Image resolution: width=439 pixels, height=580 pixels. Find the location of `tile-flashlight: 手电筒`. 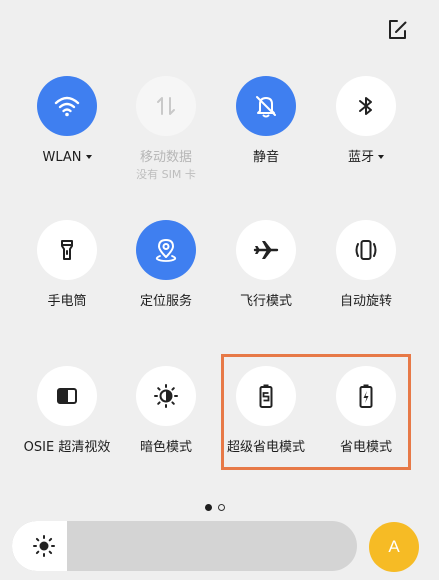

tile-flashlight: 手电筒 is located at coordinates (67, 265).